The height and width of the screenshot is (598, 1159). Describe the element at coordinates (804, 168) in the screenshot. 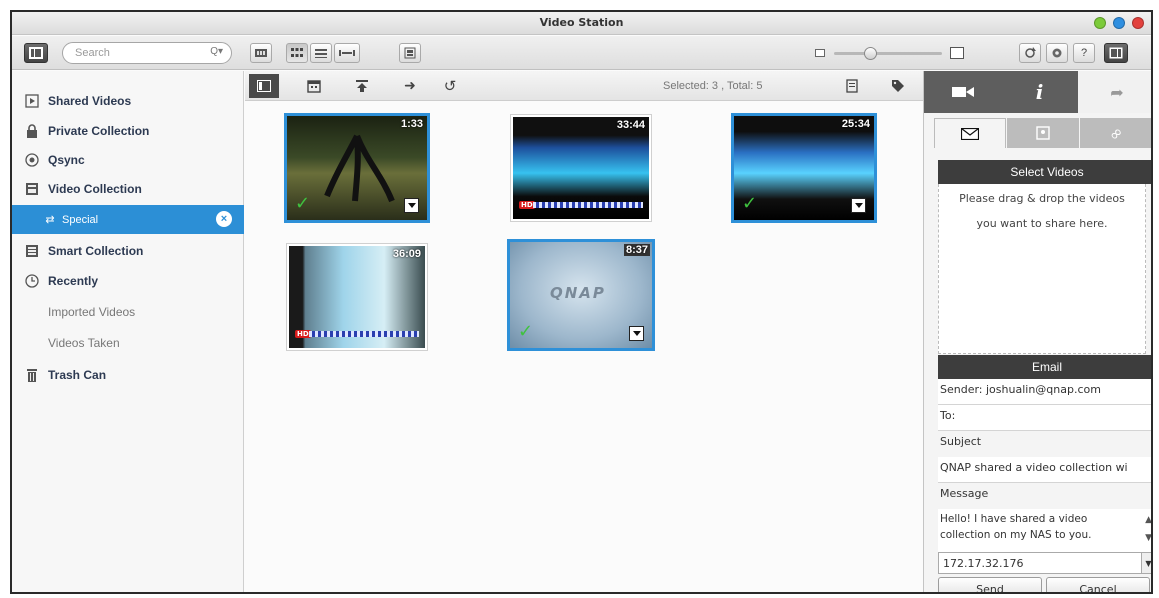

I see `video-thumbnail: 25:34 ✓` at that location.